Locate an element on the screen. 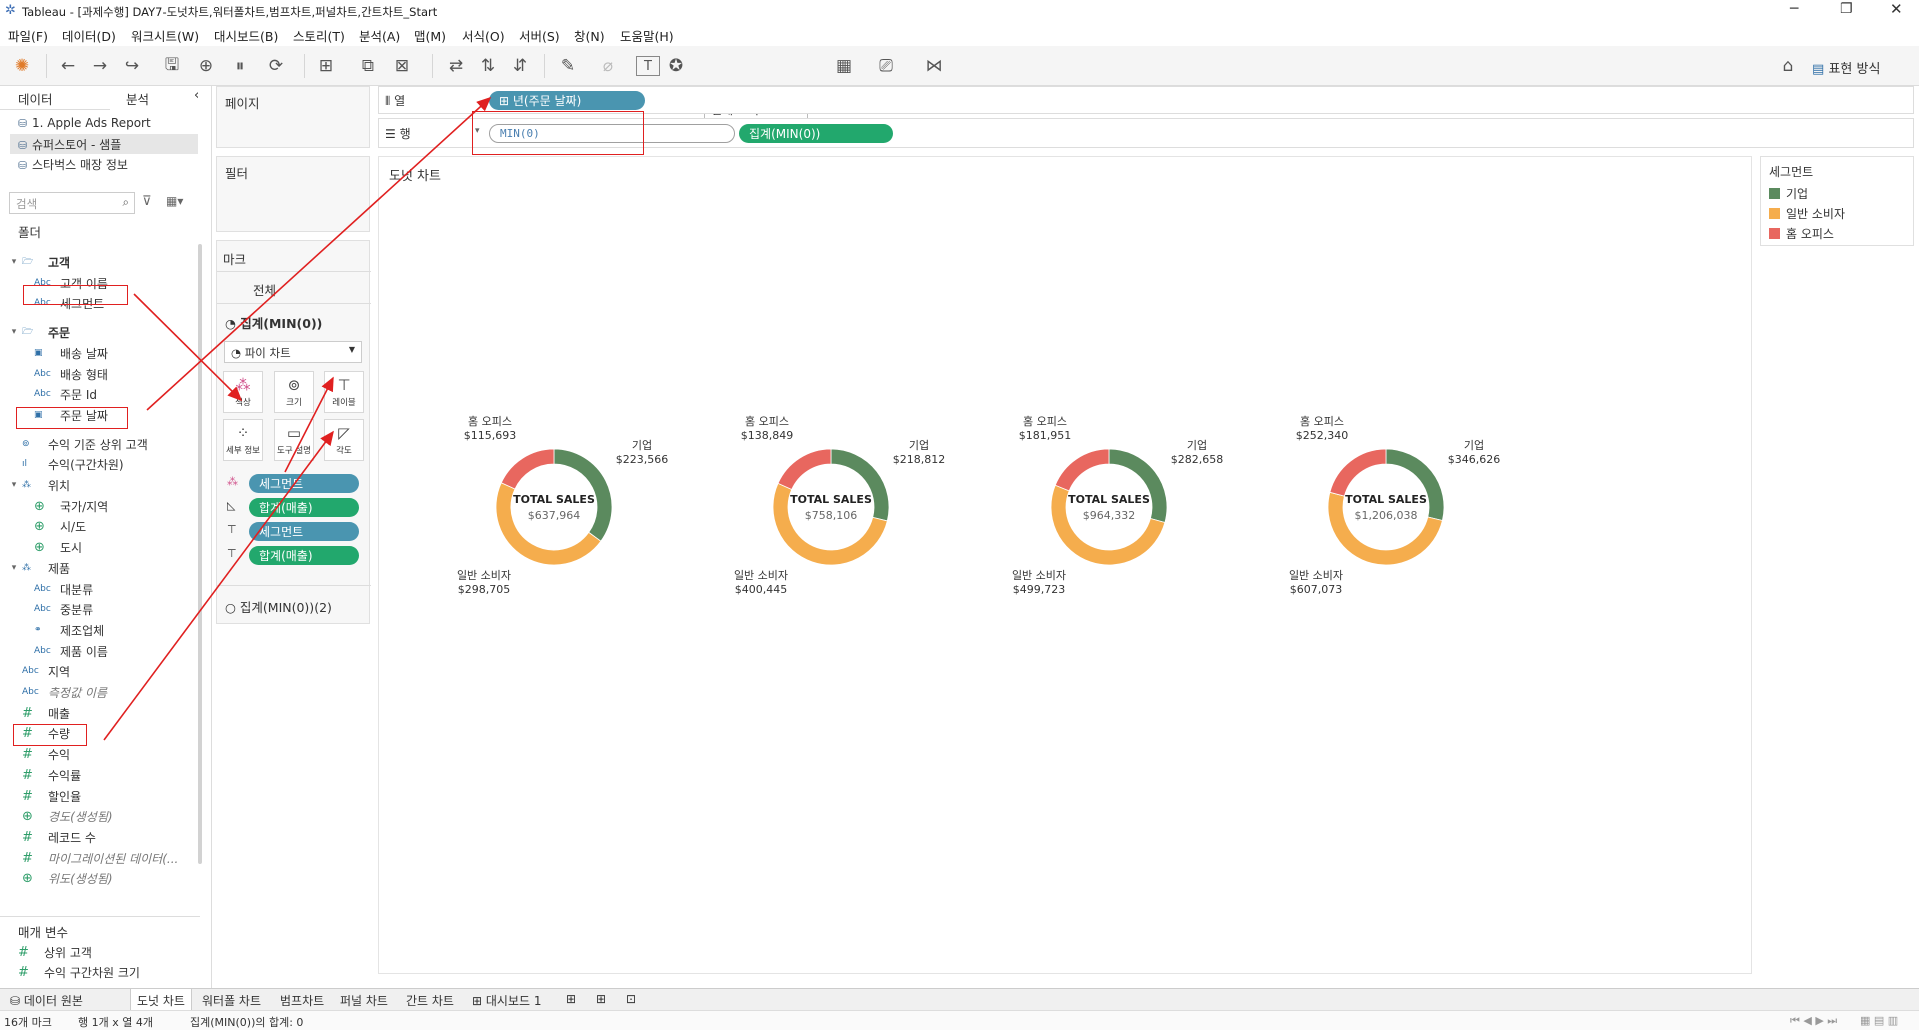  parameter-item: # 상위 고객 is located at coordinates (55, 952).